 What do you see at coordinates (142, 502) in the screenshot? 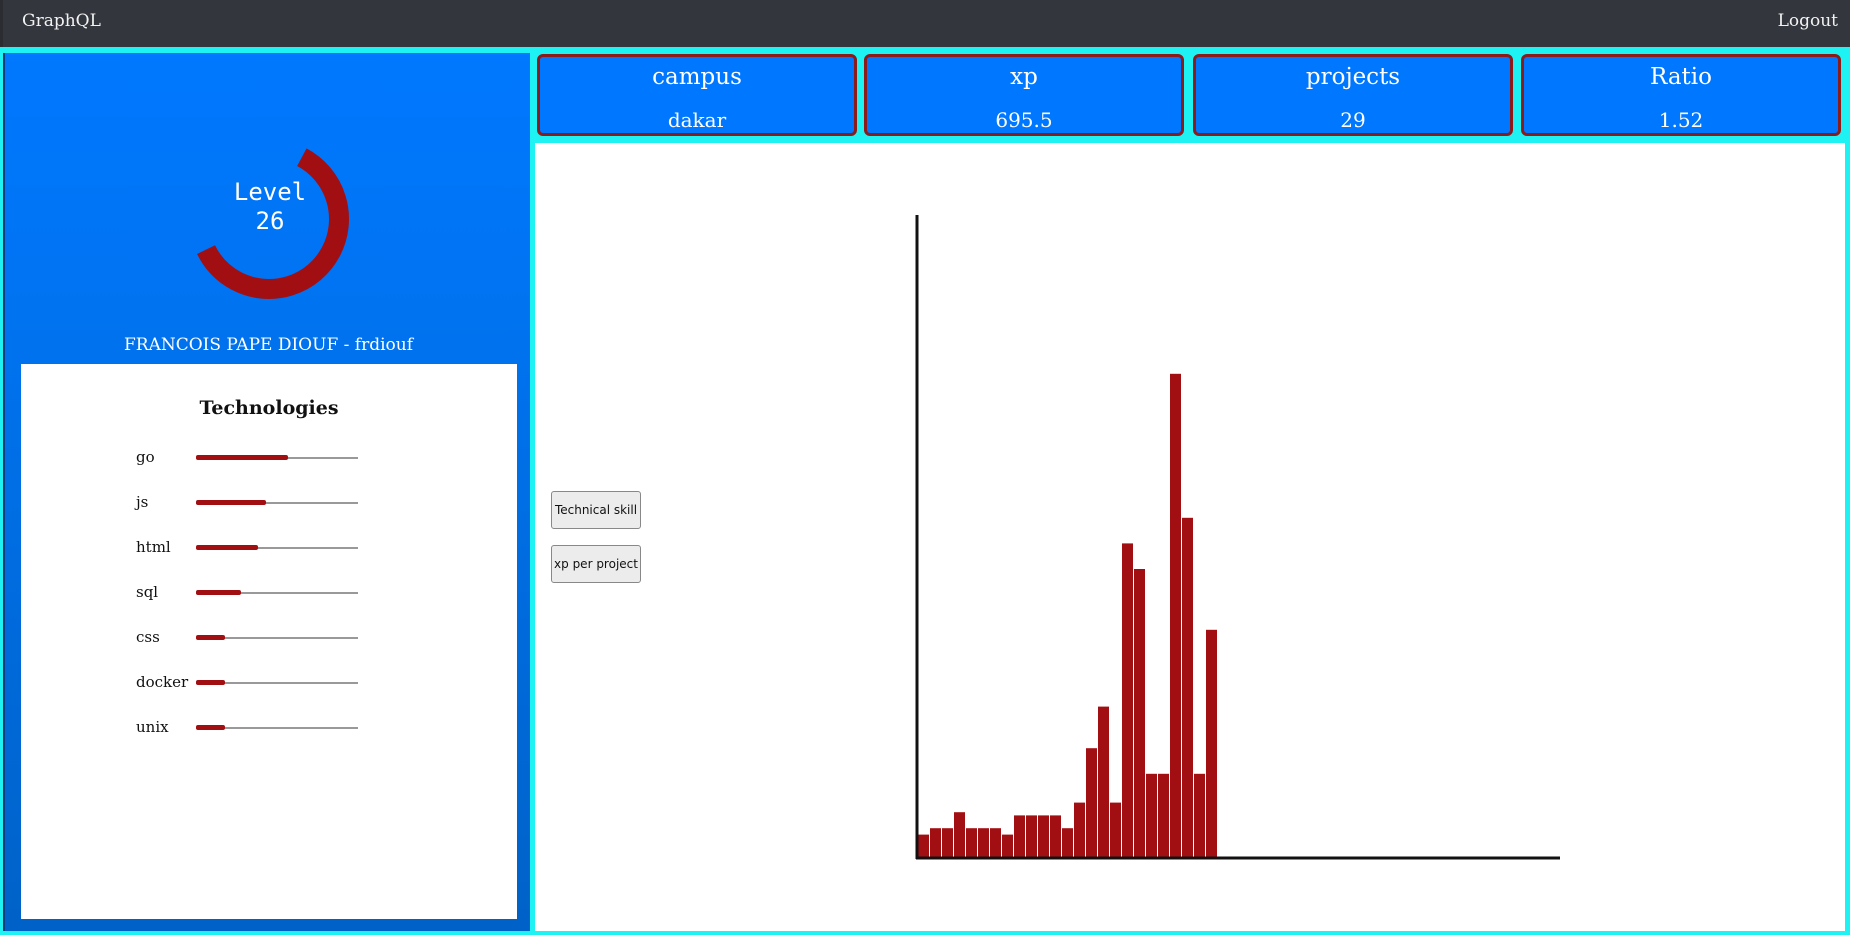
I see `technology-label: js` at bounding box center [142, 502].